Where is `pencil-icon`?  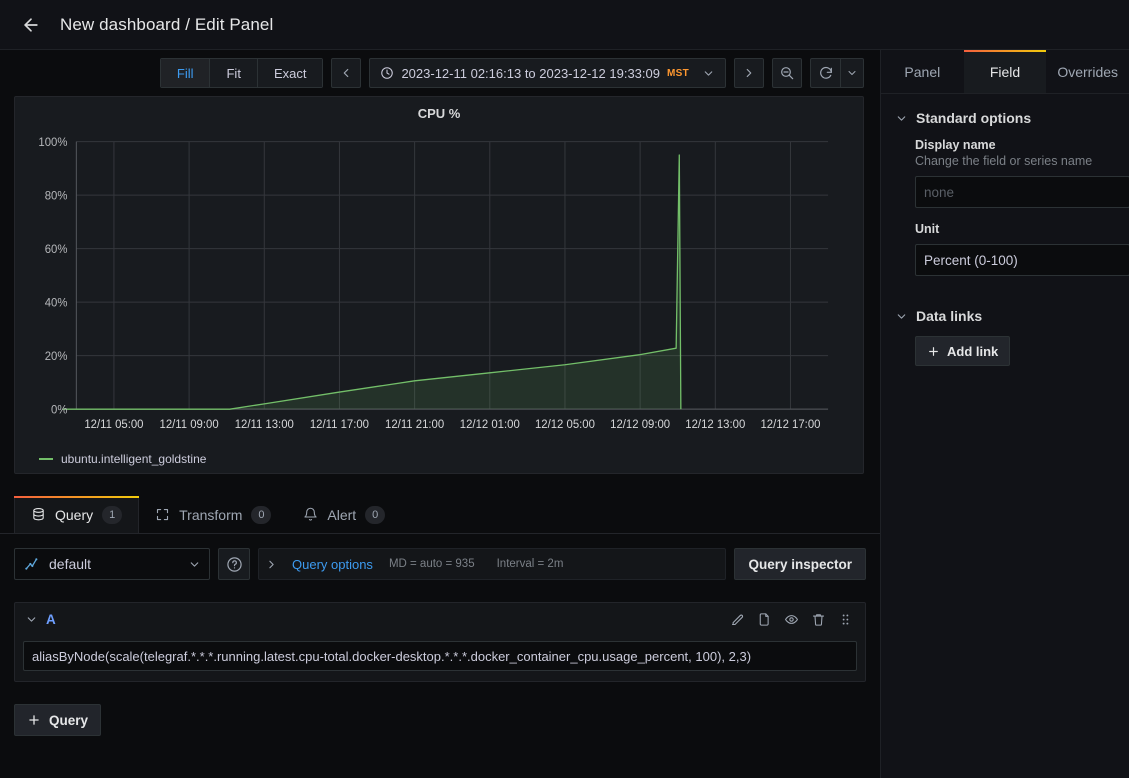
pencil-icon is located at coordinates (737, 619).